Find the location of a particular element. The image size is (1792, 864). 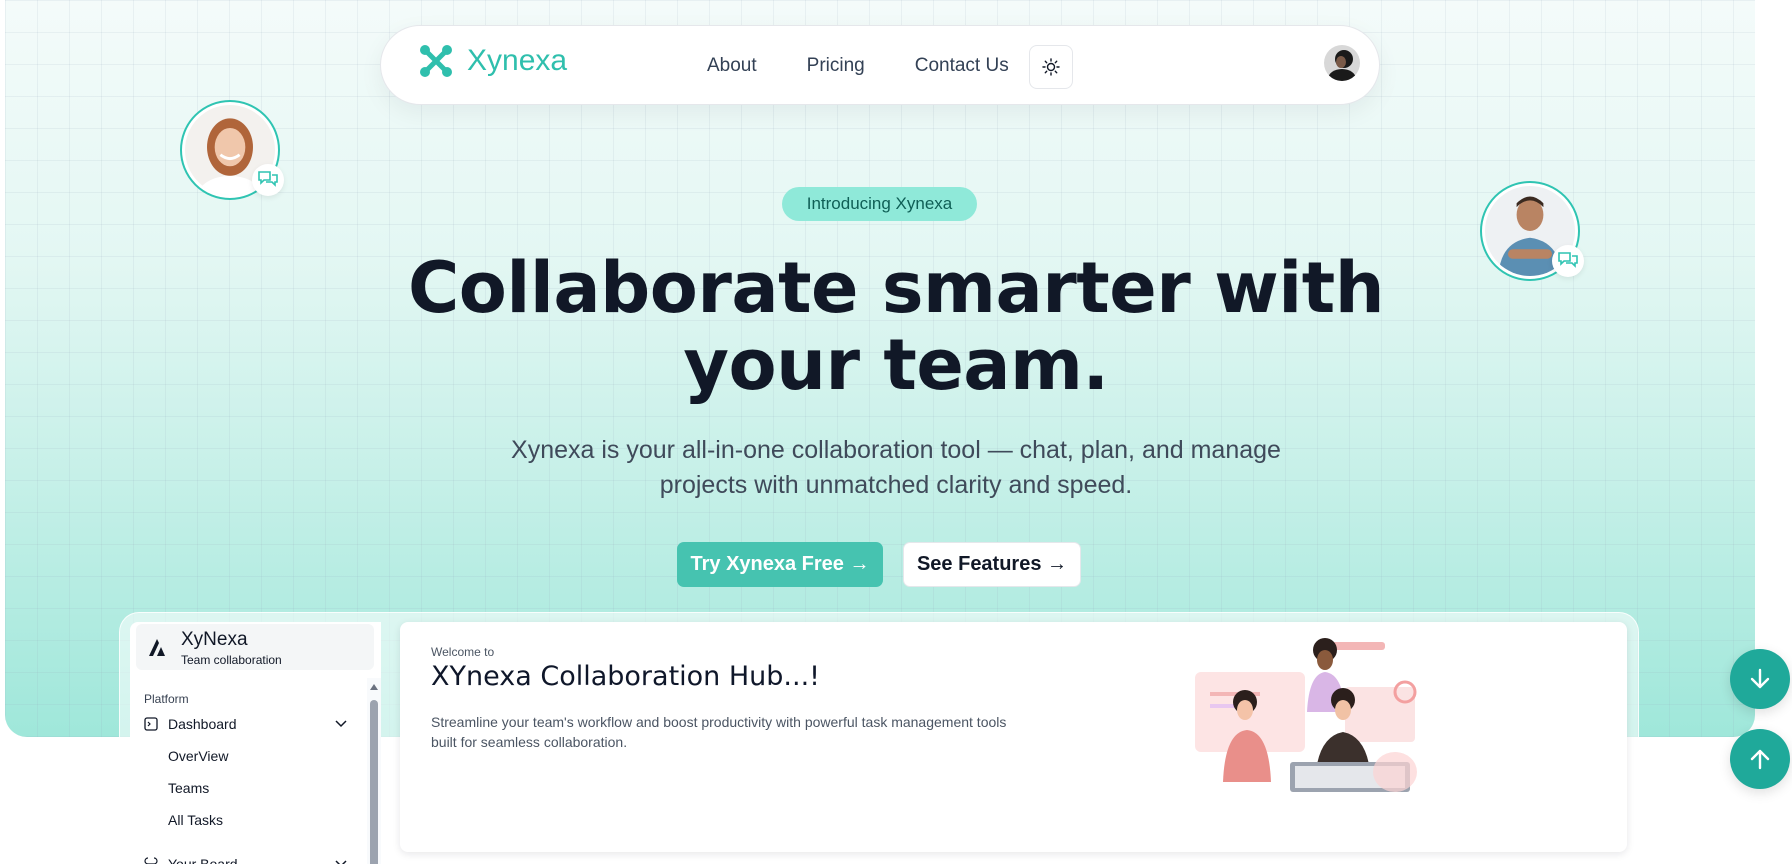

theme-toggle-button is located at coordinates (1051, 67).